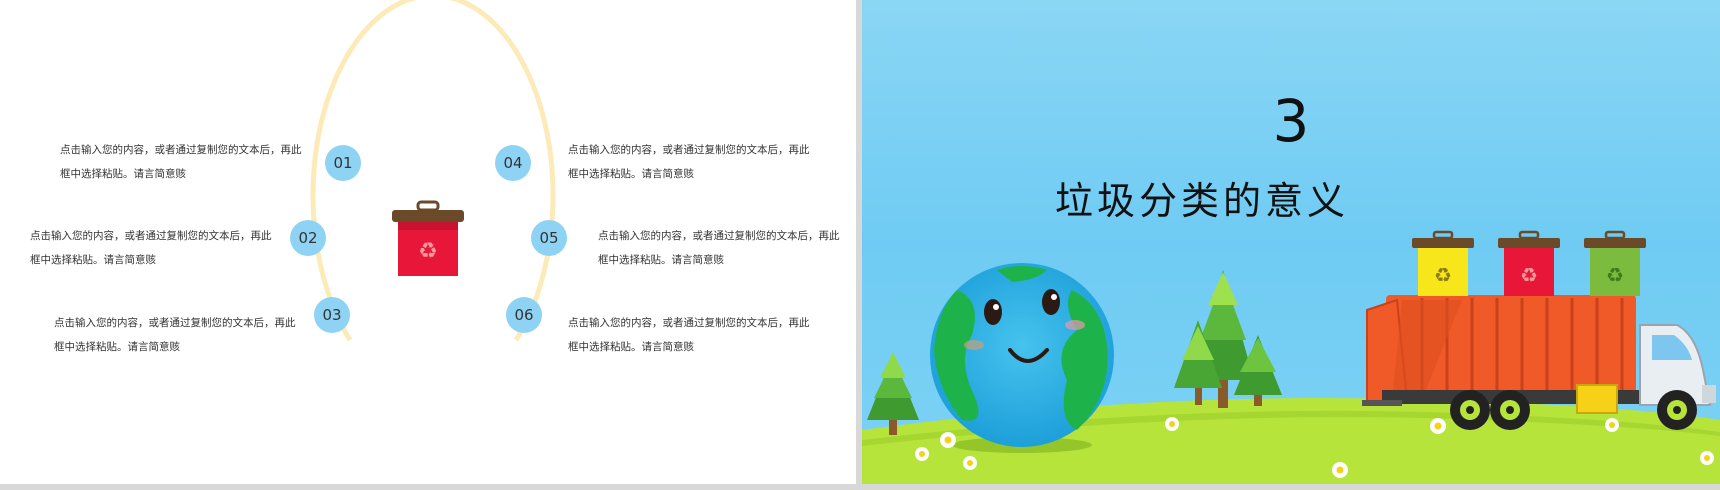  I want to click on yellow-recycle-bin-icon: ♻, so click(1443, 263).